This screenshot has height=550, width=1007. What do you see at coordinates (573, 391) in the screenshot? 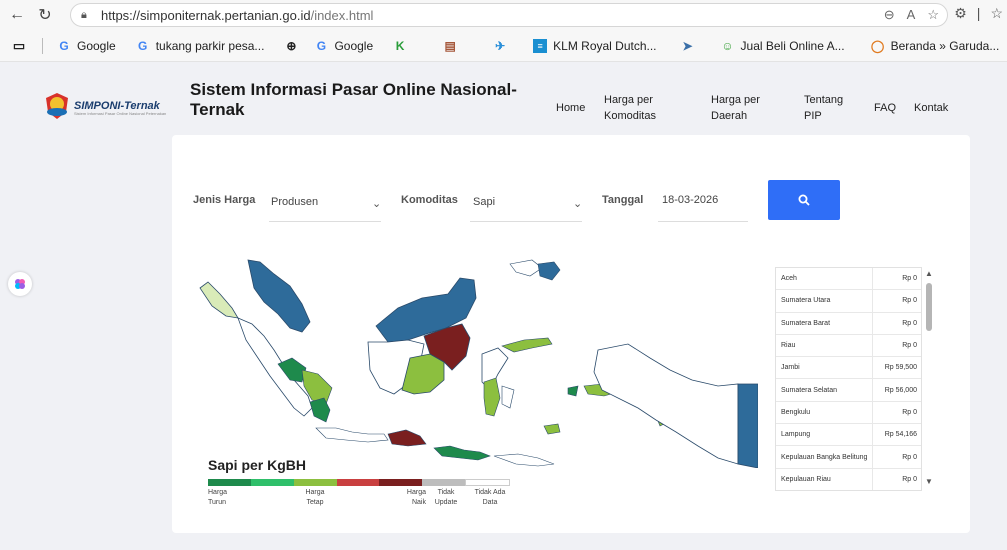
I see `region-seram` at bounding box center [573, 391].